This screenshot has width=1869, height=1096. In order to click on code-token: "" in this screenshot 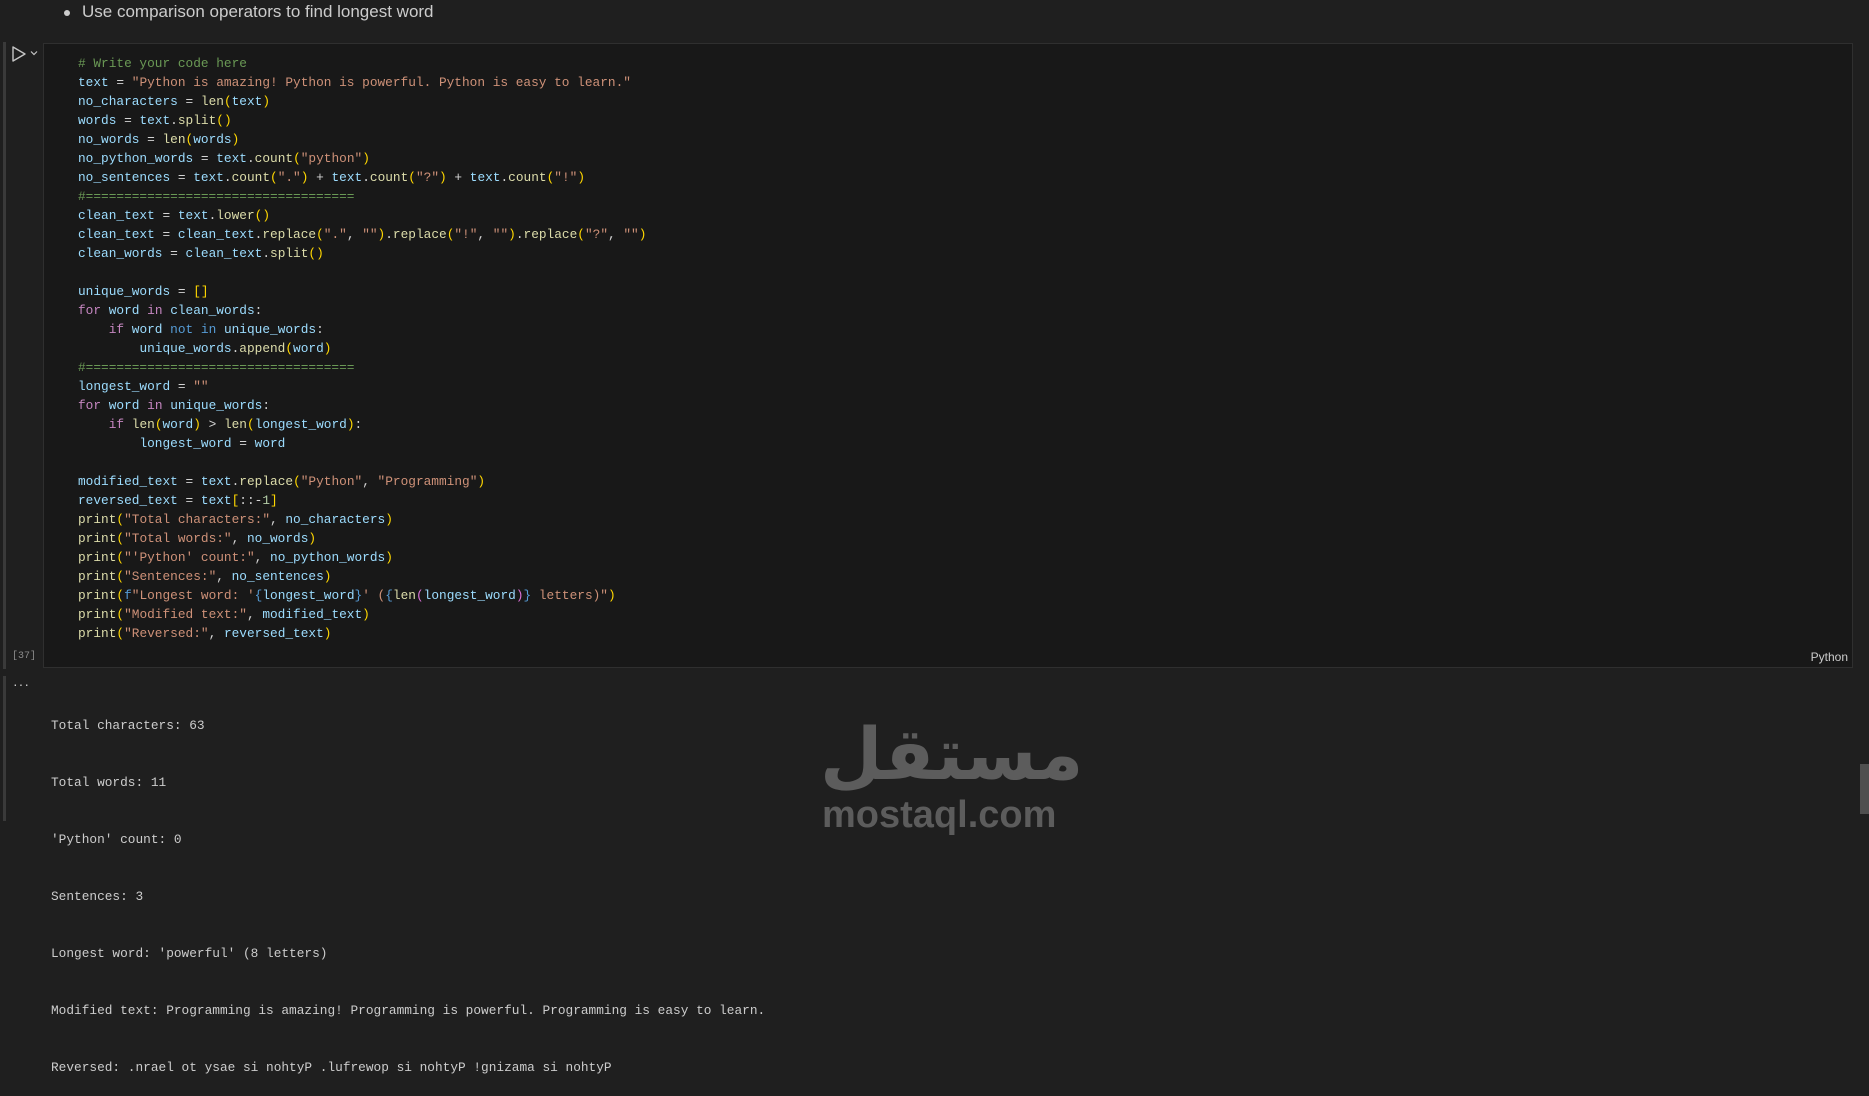, I will do `click(500, 234)`.